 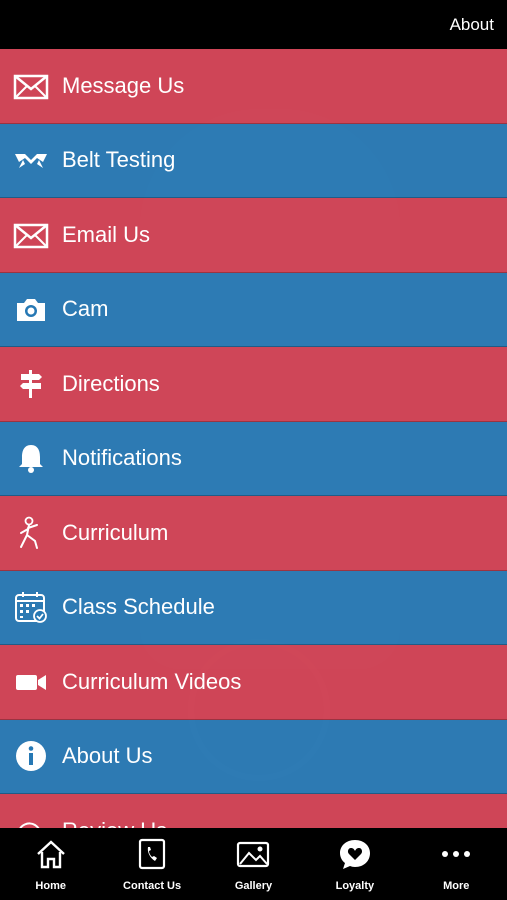 I want to click on menu-item-label: Email Us, so click(x=106, y=234).